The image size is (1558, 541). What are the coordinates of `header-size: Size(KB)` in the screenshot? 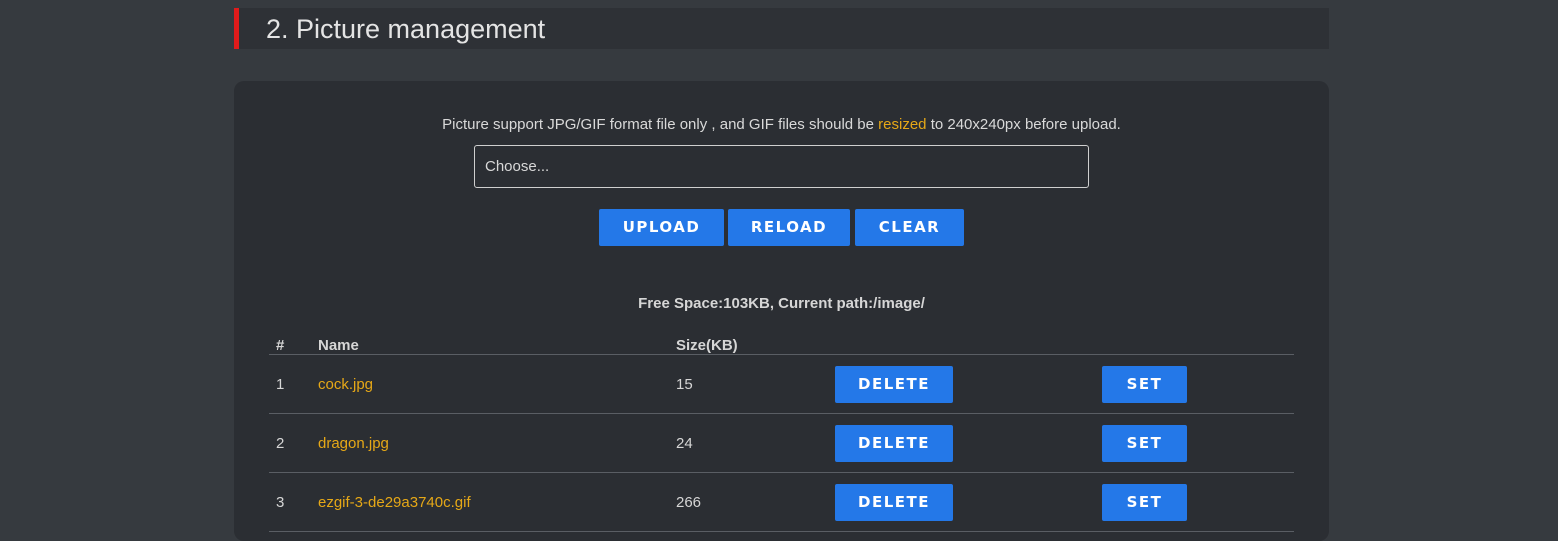 It's located at (707, 345).